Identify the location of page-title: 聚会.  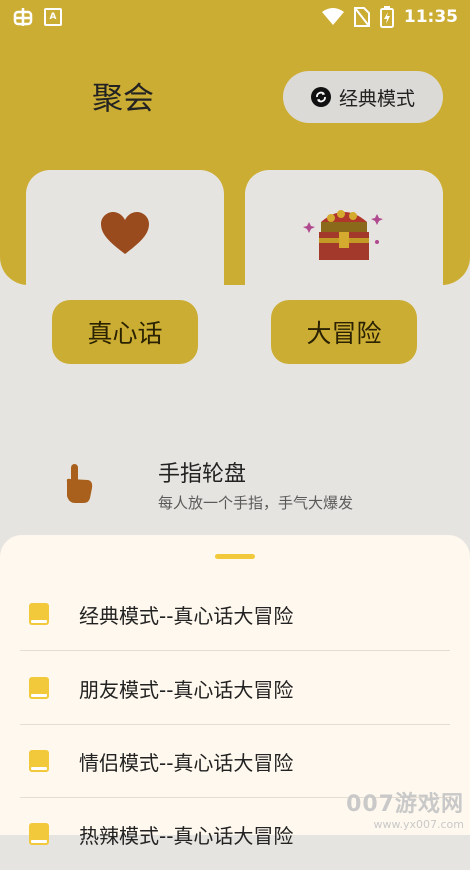
(123, 99).